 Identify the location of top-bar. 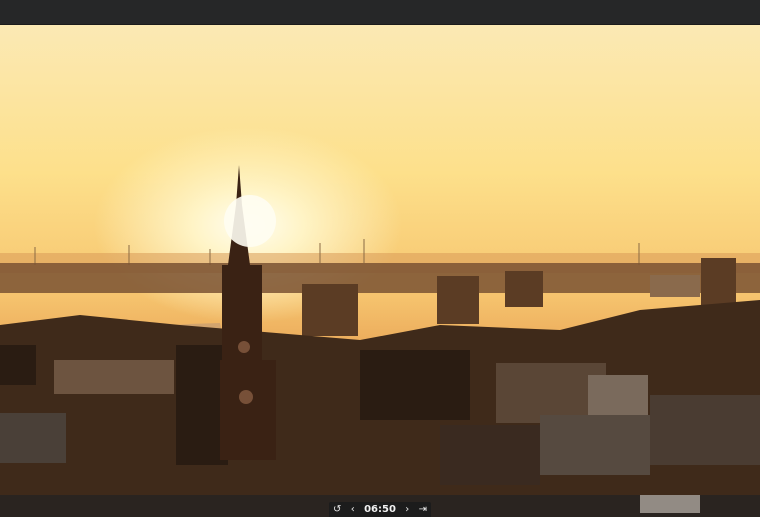
(380, 12).